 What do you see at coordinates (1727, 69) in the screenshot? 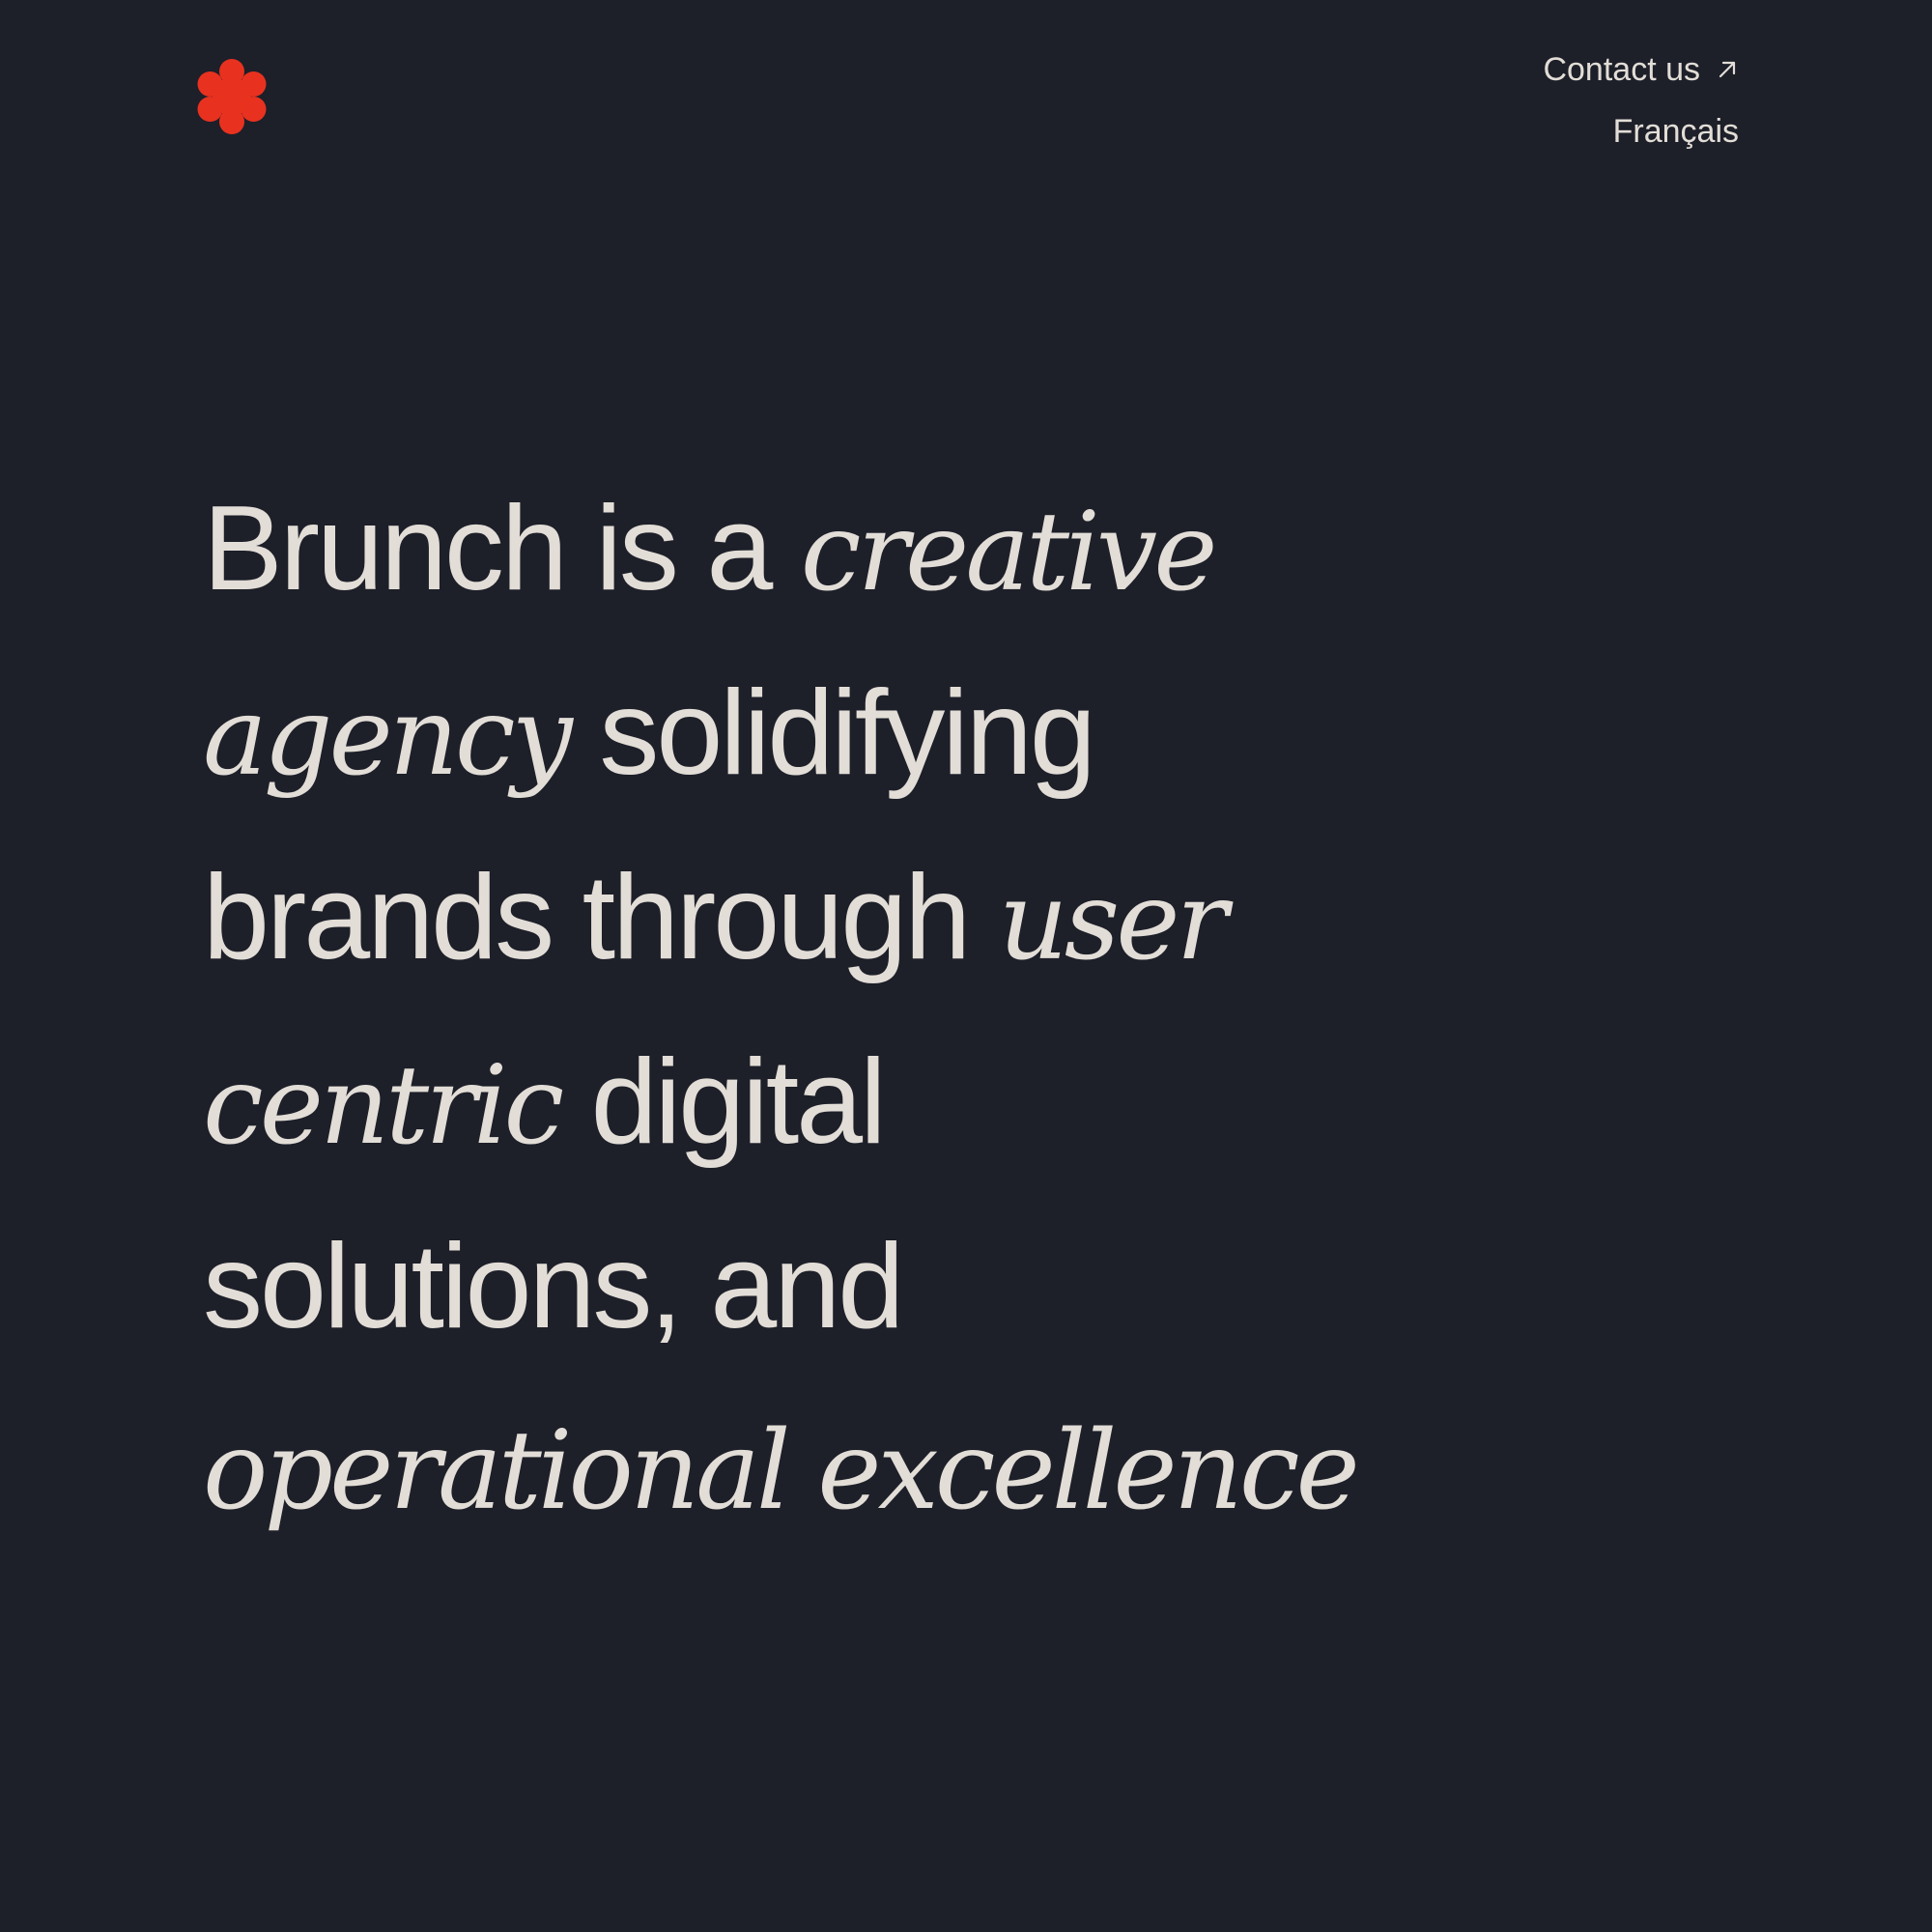
I see `arrow-up-right-icon` at bounding box center [1727, 69].